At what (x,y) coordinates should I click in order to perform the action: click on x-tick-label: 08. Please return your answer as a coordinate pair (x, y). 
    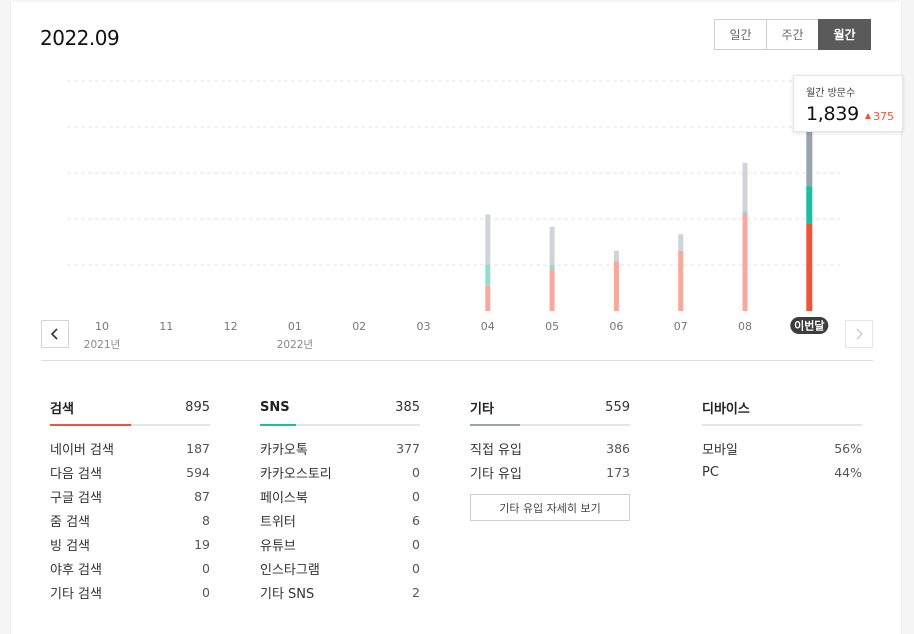
    Looking at the image, I should click on (745, 326).